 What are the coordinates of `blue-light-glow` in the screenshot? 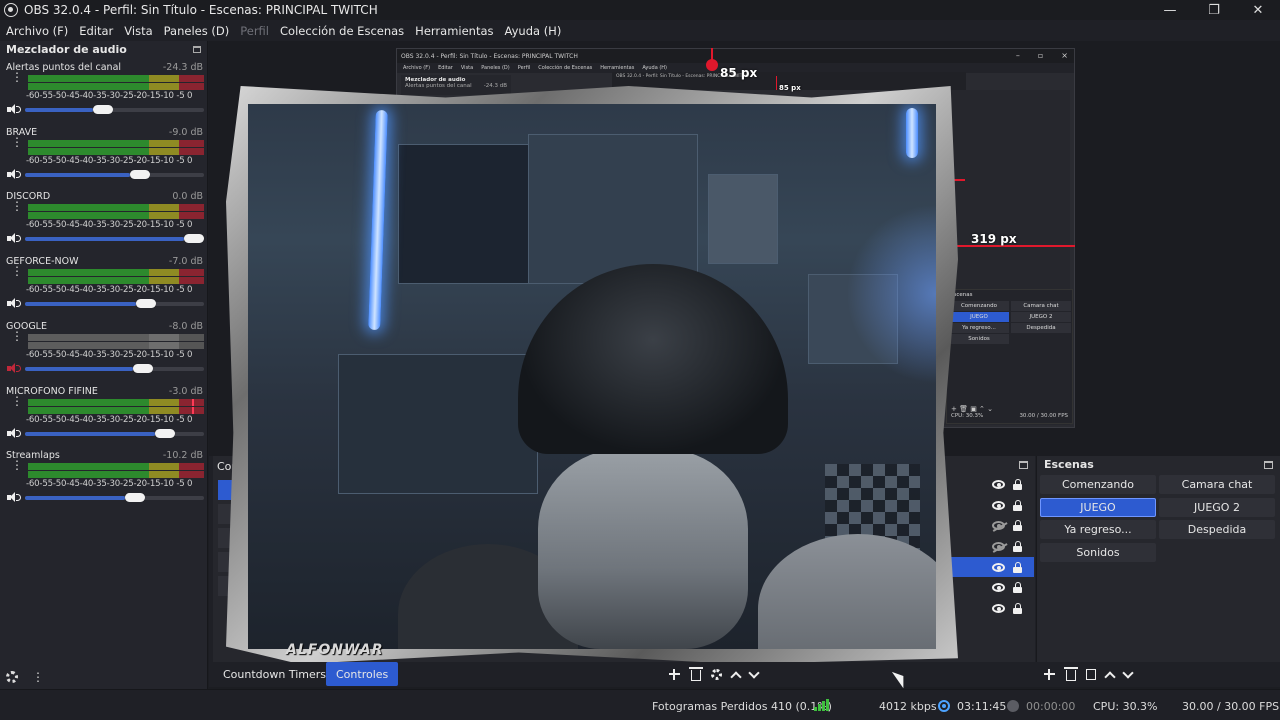 It's located at (891, 294).